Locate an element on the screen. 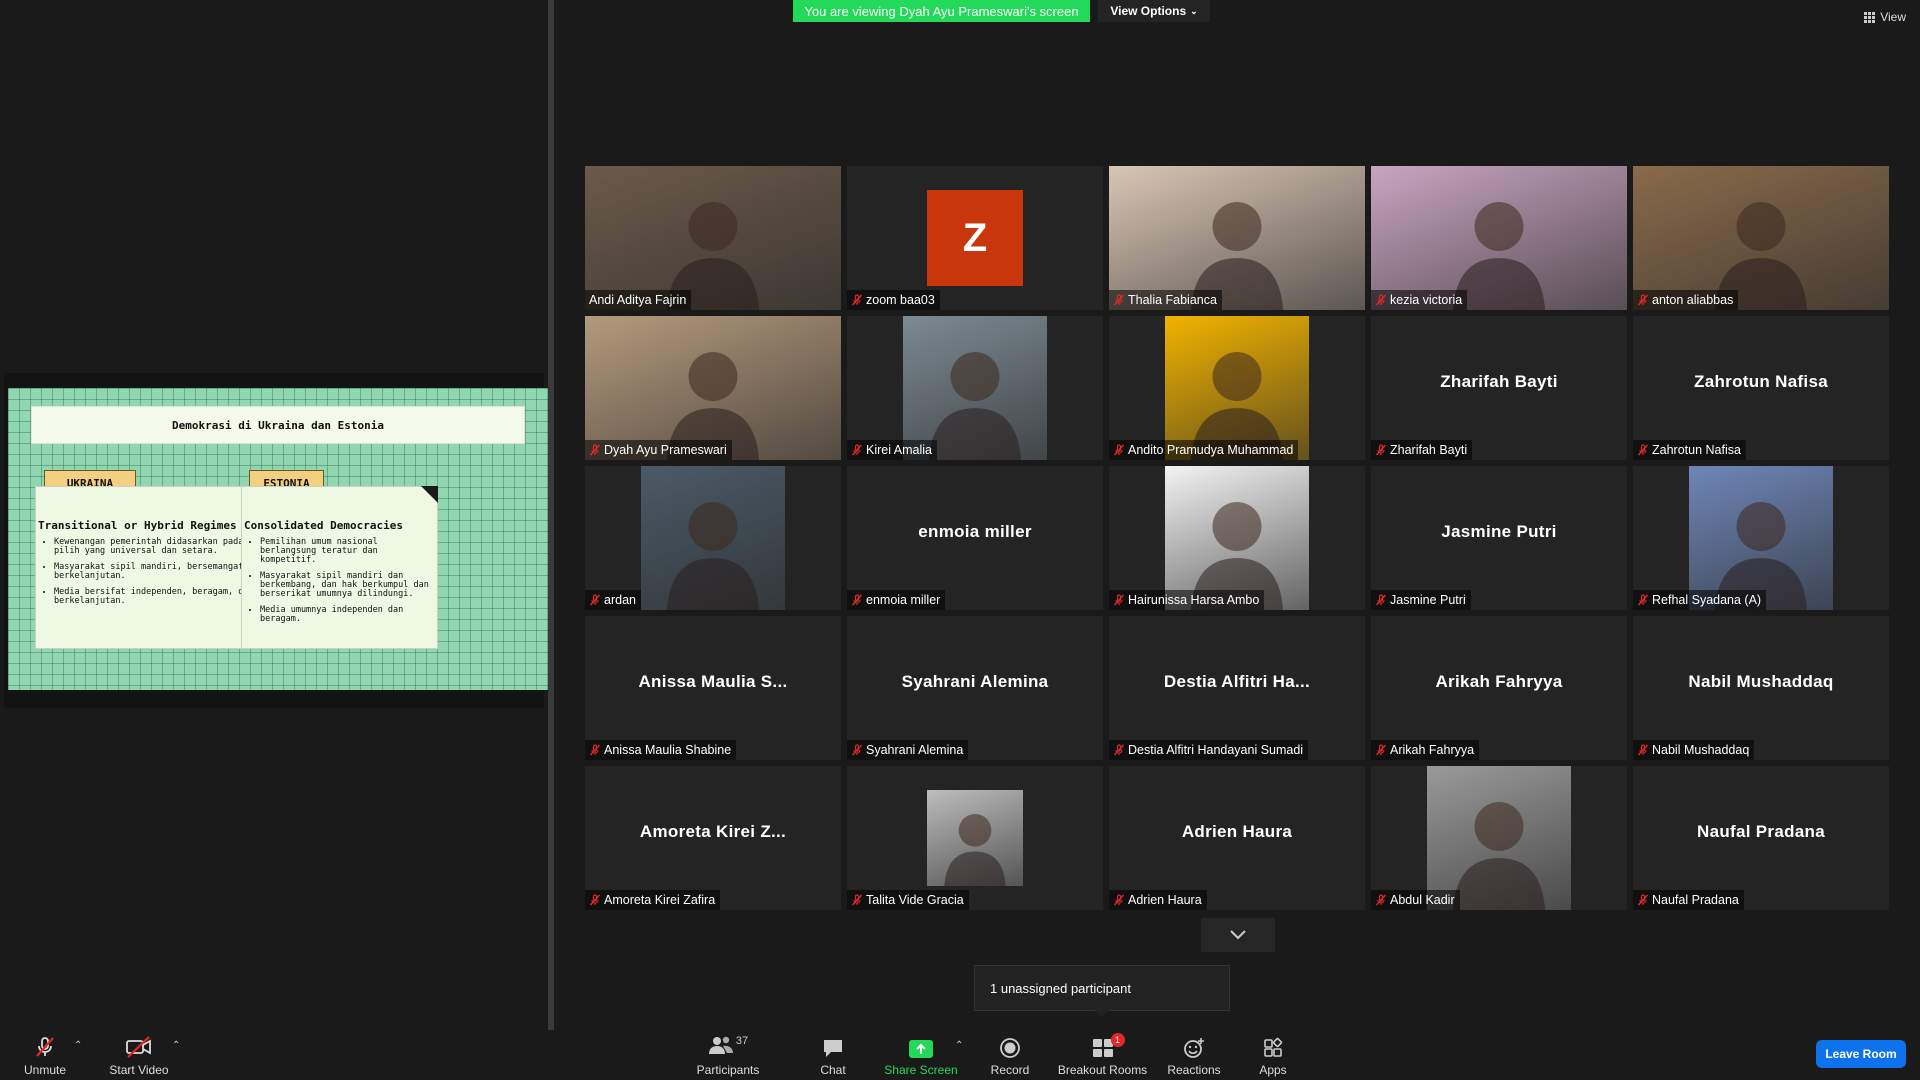 The width and height of the screenshot is (1920, 1080). participant-name: Destia Alfitri Handayani Sumadi is located at coordinates (1216, 750).